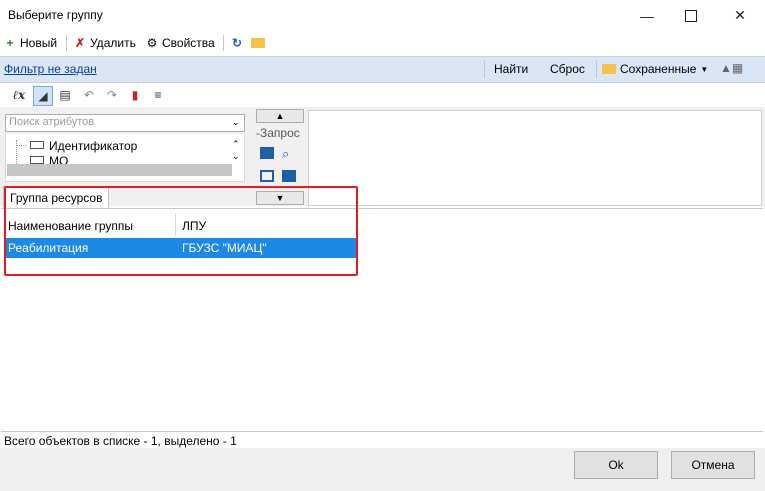 This screenshot has height=491, width=765. What do you see at coordinates (10, 43) in the screenshot?
I see `new-icon: +` at bounding box center [10, 43].